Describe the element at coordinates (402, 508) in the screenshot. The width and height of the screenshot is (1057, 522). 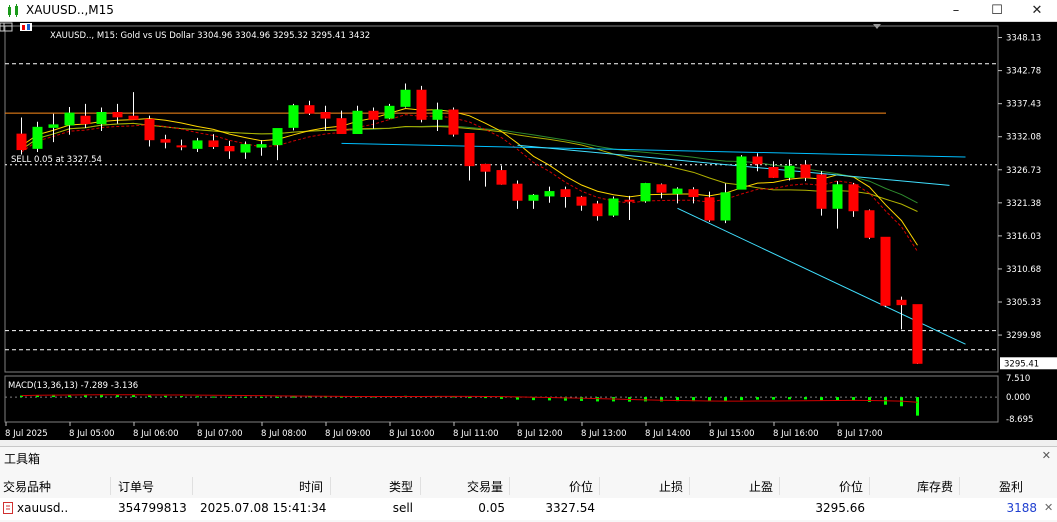
I see `order-type: sell` at that location.